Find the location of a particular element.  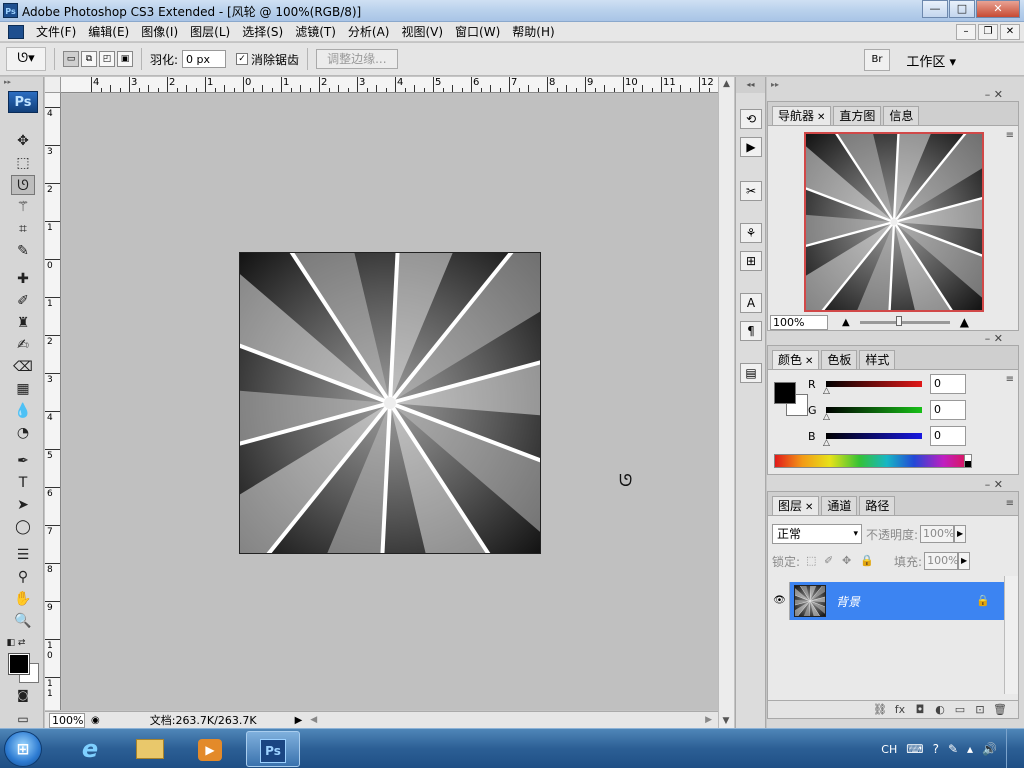

gradient-tool-icon: ▦ is located at coordinates (23, 389).